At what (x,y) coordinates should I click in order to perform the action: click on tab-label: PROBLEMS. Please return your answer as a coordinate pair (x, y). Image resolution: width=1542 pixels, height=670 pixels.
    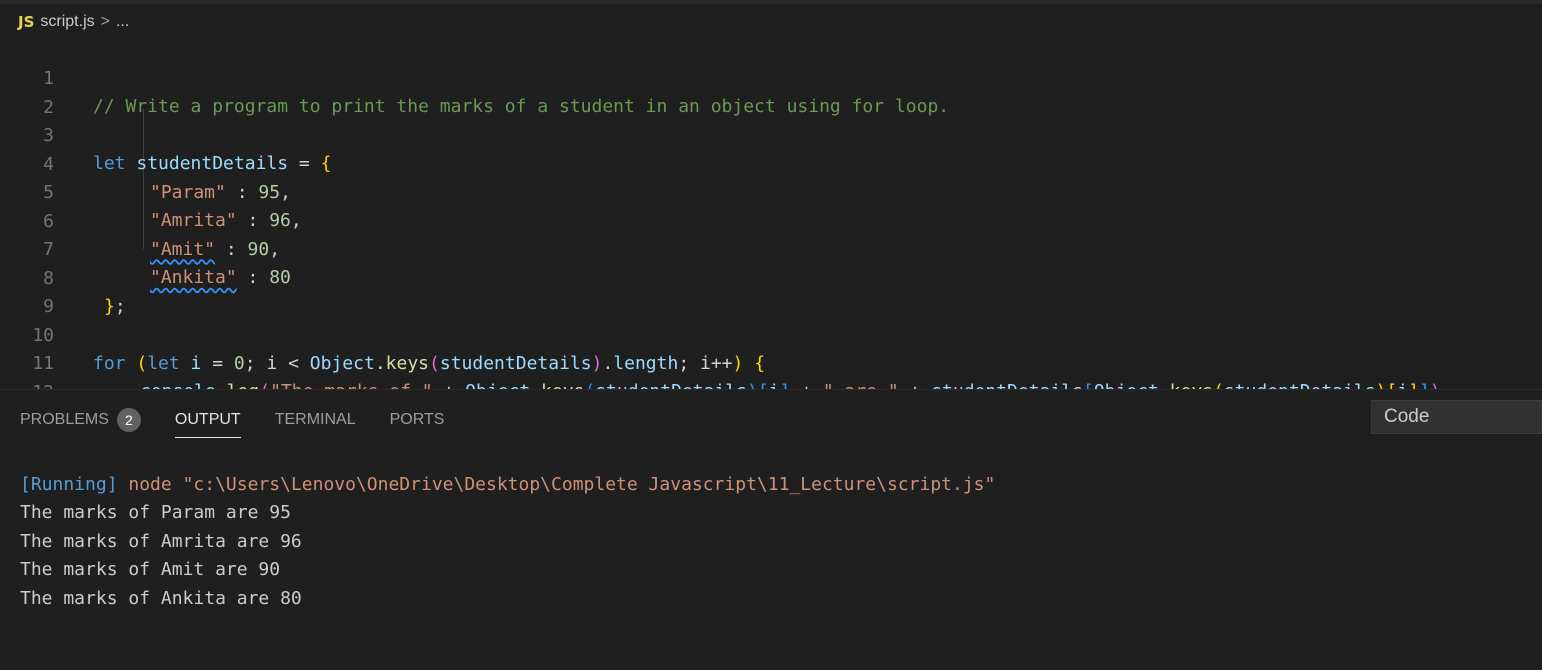
    Looking at the image, I should click on (64, 419).